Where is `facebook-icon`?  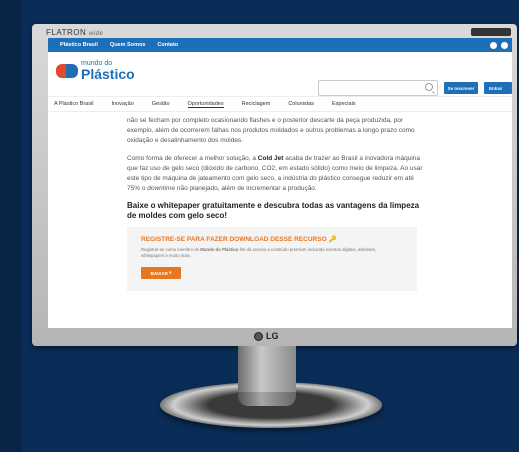
facebook-icon is located at coordinates (493, 45).